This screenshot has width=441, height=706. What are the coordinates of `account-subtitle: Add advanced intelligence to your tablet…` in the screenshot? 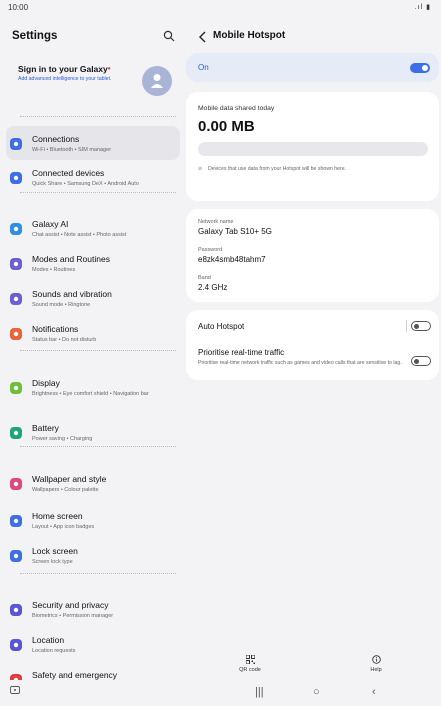 It's located at (65, 79).